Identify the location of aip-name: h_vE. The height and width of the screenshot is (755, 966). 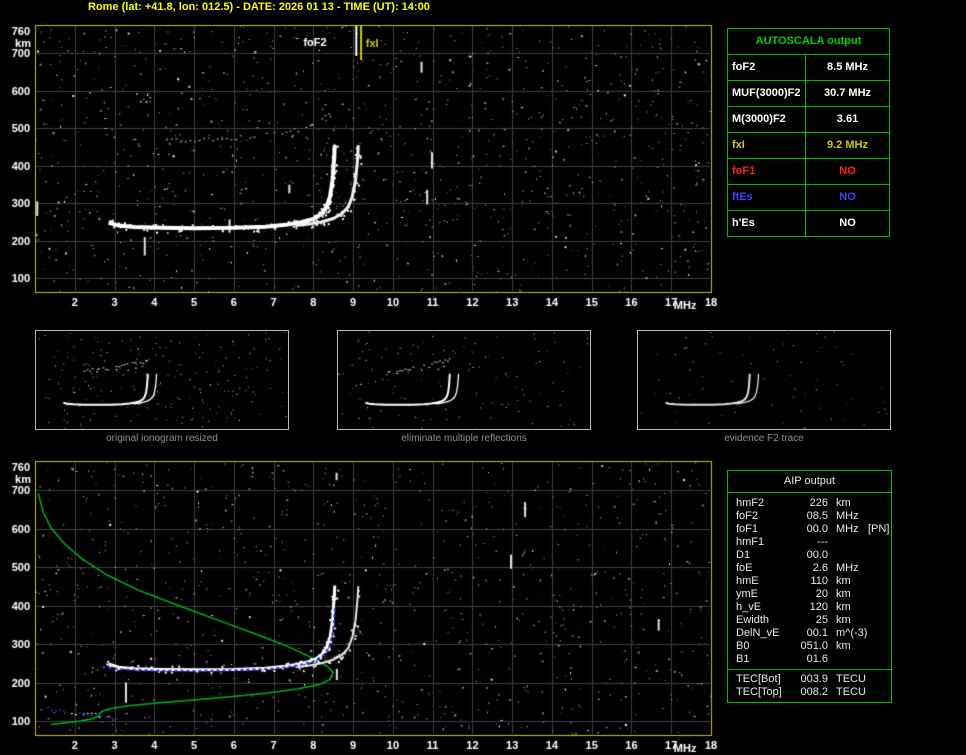
(749, 607).